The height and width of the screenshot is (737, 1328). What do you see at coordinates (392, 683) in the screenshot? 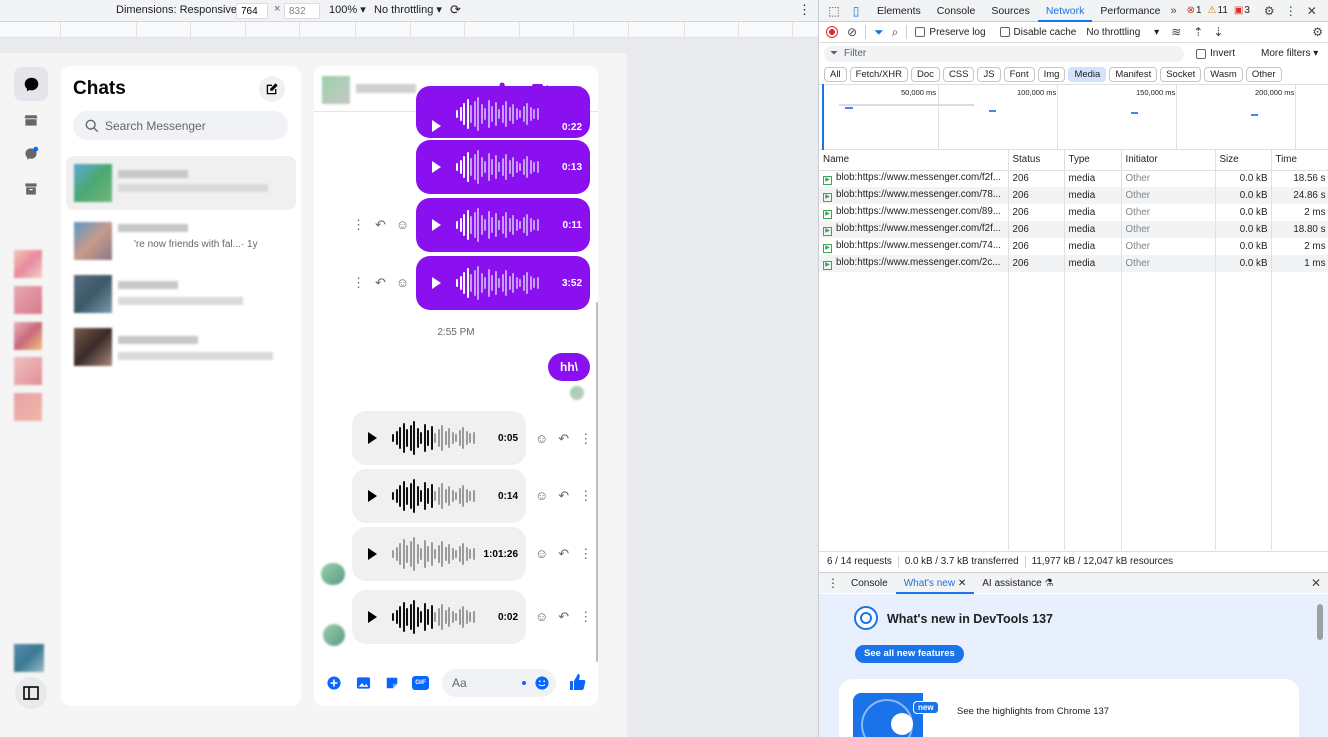
I see `sticker-icon` at bounding box center [392, 683].